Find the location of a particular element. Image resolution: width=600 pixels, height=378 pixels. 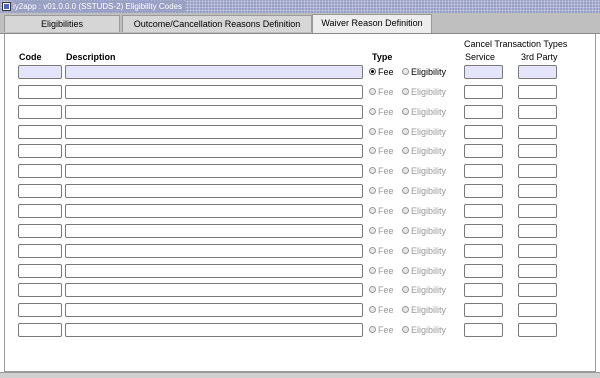

column-header-description: Description is located at coordinates (91, 57).